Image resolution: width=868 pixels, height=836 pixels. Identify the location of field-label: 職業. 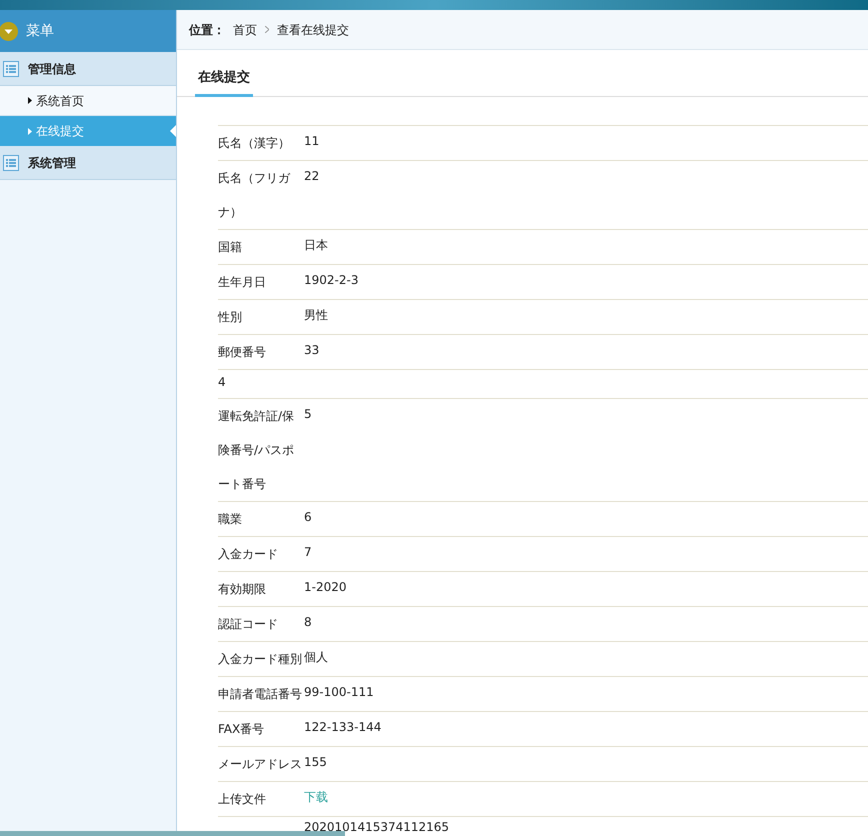
(230, 519).